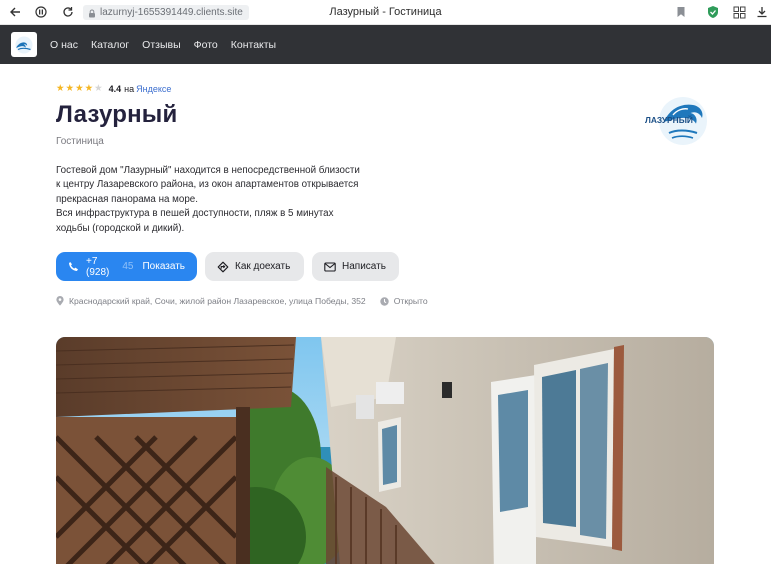  I want to click on location-pin-icon, so click(60, 301).